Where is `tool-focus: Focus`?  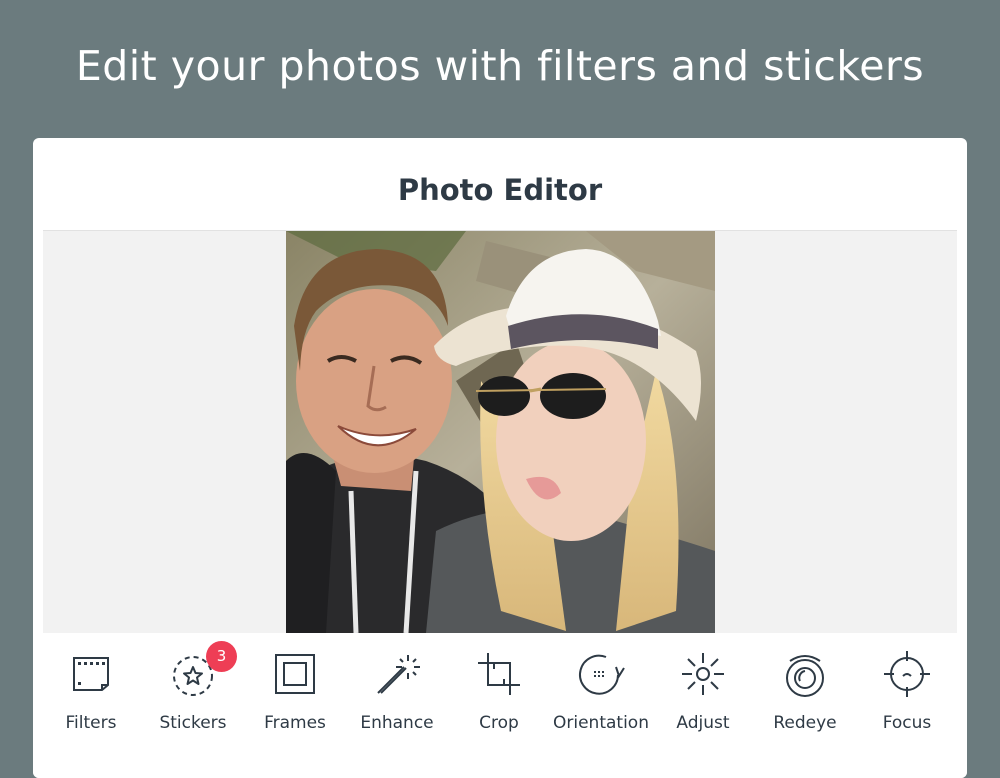 tool-focus: Focus is located at coordinates (907, 699).